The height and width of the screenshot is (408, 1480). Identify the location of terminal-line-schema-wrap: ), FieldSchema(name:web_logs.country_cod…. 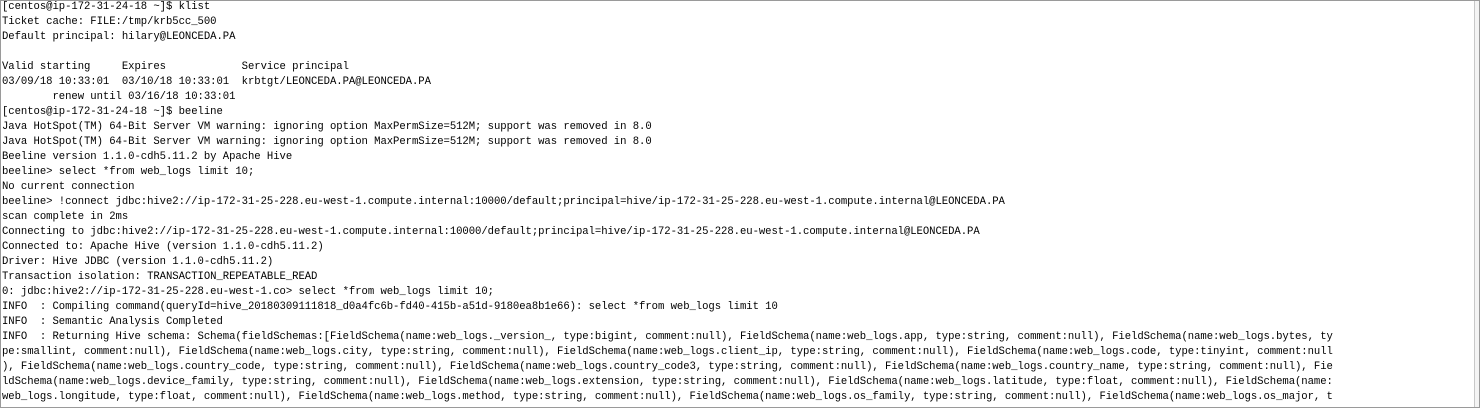
(667, 367).